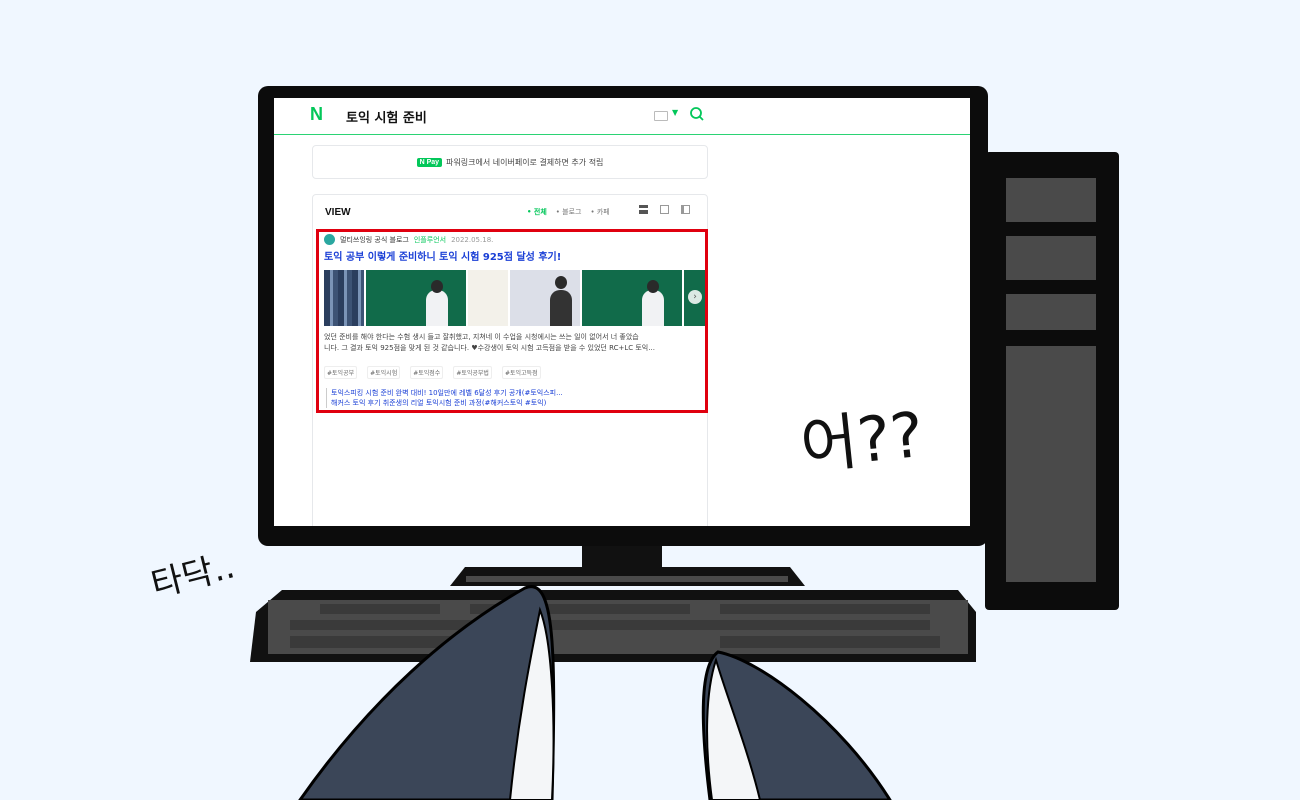 The height and width of the screenshot is (800, 1300). I want to click on layout-toggle, so click(664, 209).